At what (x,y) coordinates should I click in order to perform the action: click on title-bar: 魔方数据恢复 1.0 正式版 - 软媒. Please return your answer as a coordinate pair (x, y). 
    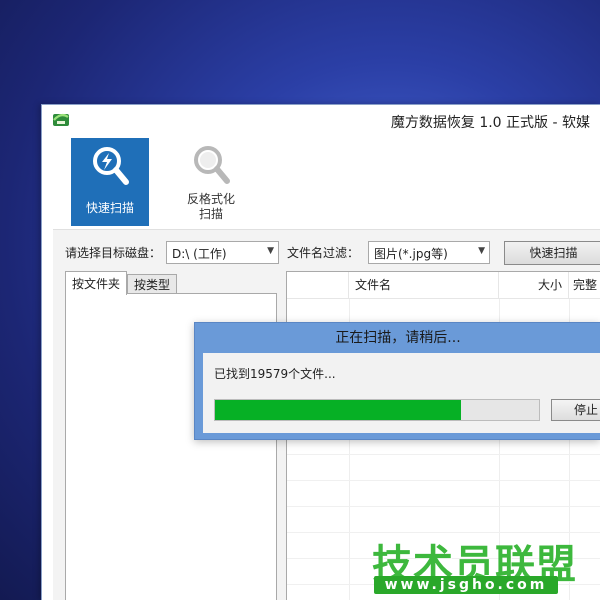
    Looking at the image, I should click on (321, 121).